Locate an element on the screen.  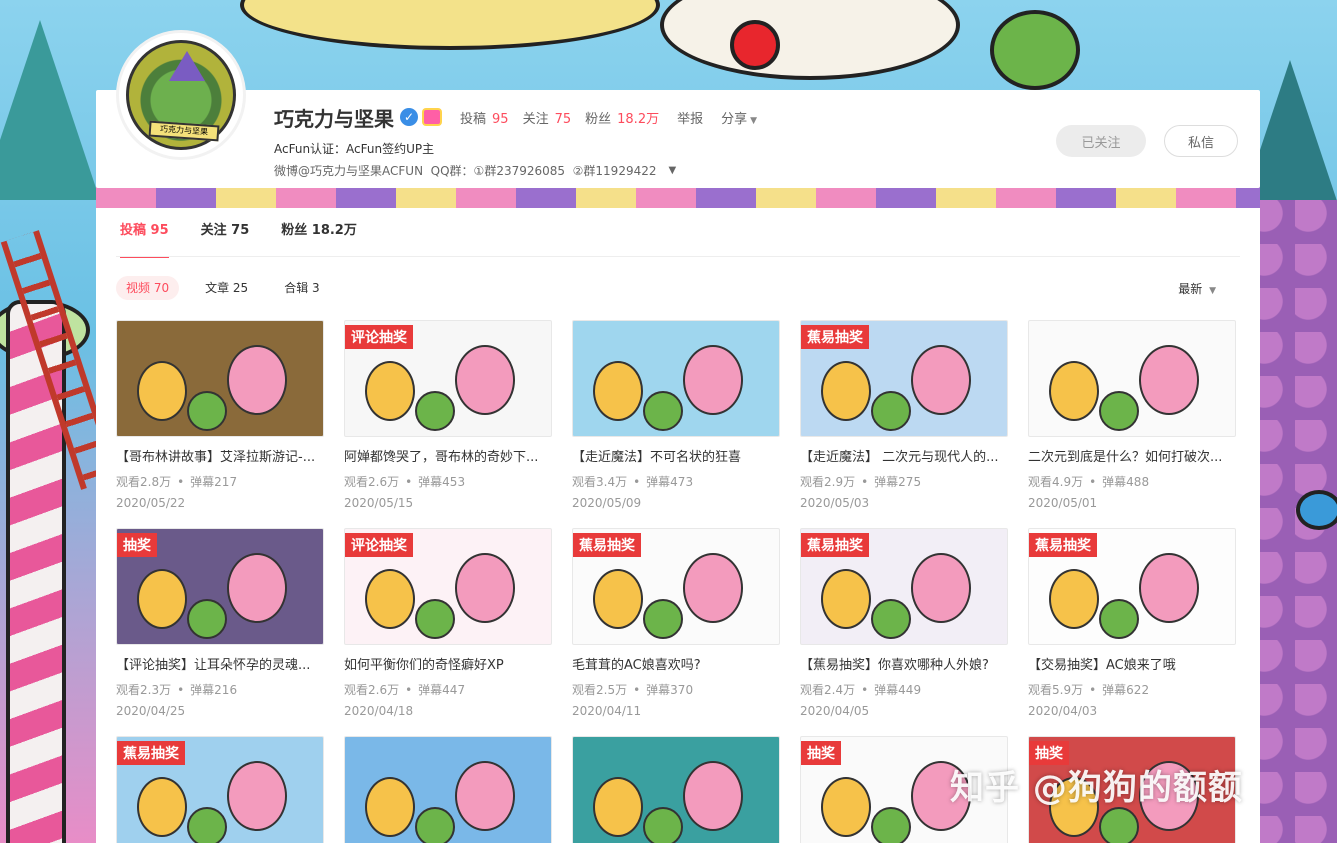
video-title: 【走近魔法】不可名状的狂喜 is located at coordinates (676, 455).